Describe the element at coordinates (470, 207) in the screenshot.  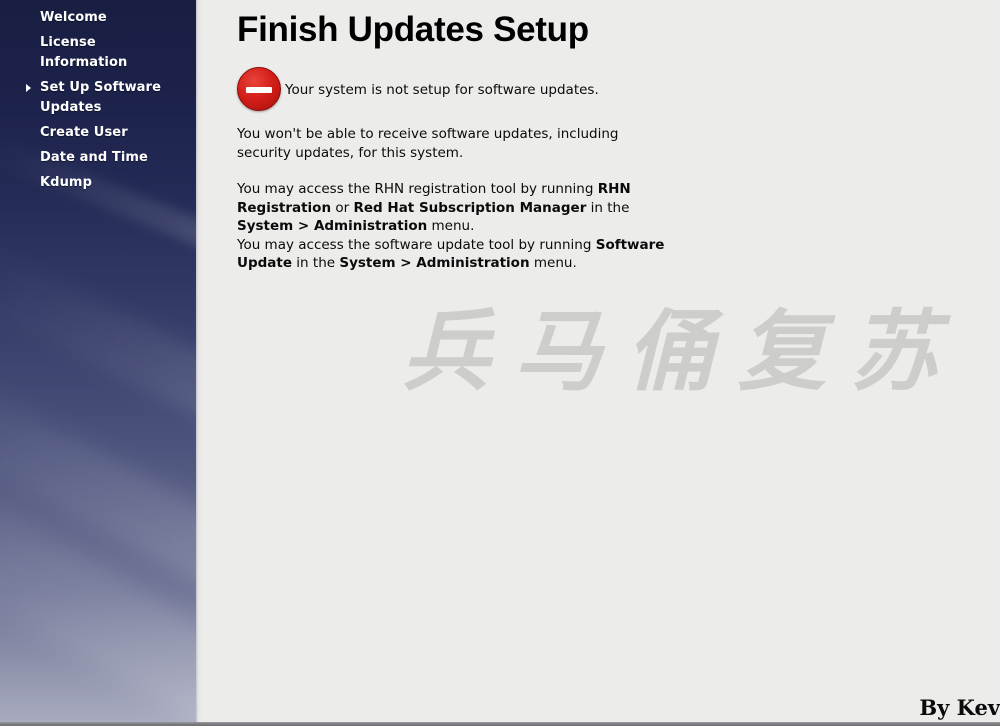
I see `text-bold-red-hat-subscription-manager: Red Hat Subscription Manager` at that location.